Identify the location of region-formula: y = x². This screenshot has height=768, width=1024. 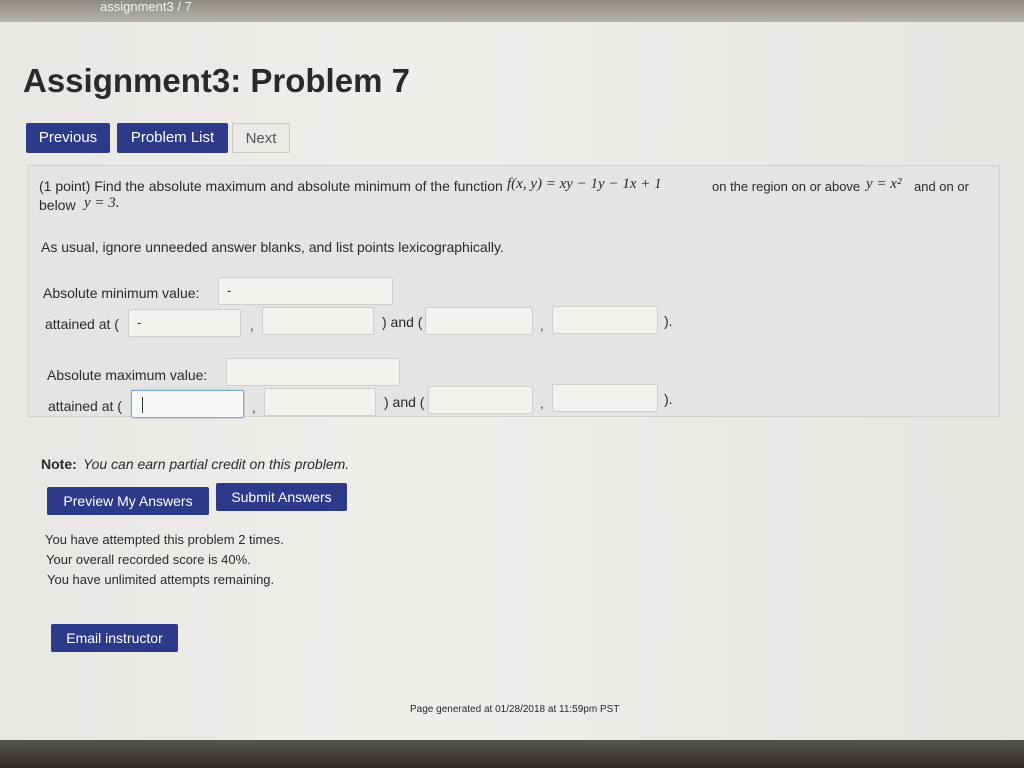
(884, 184).